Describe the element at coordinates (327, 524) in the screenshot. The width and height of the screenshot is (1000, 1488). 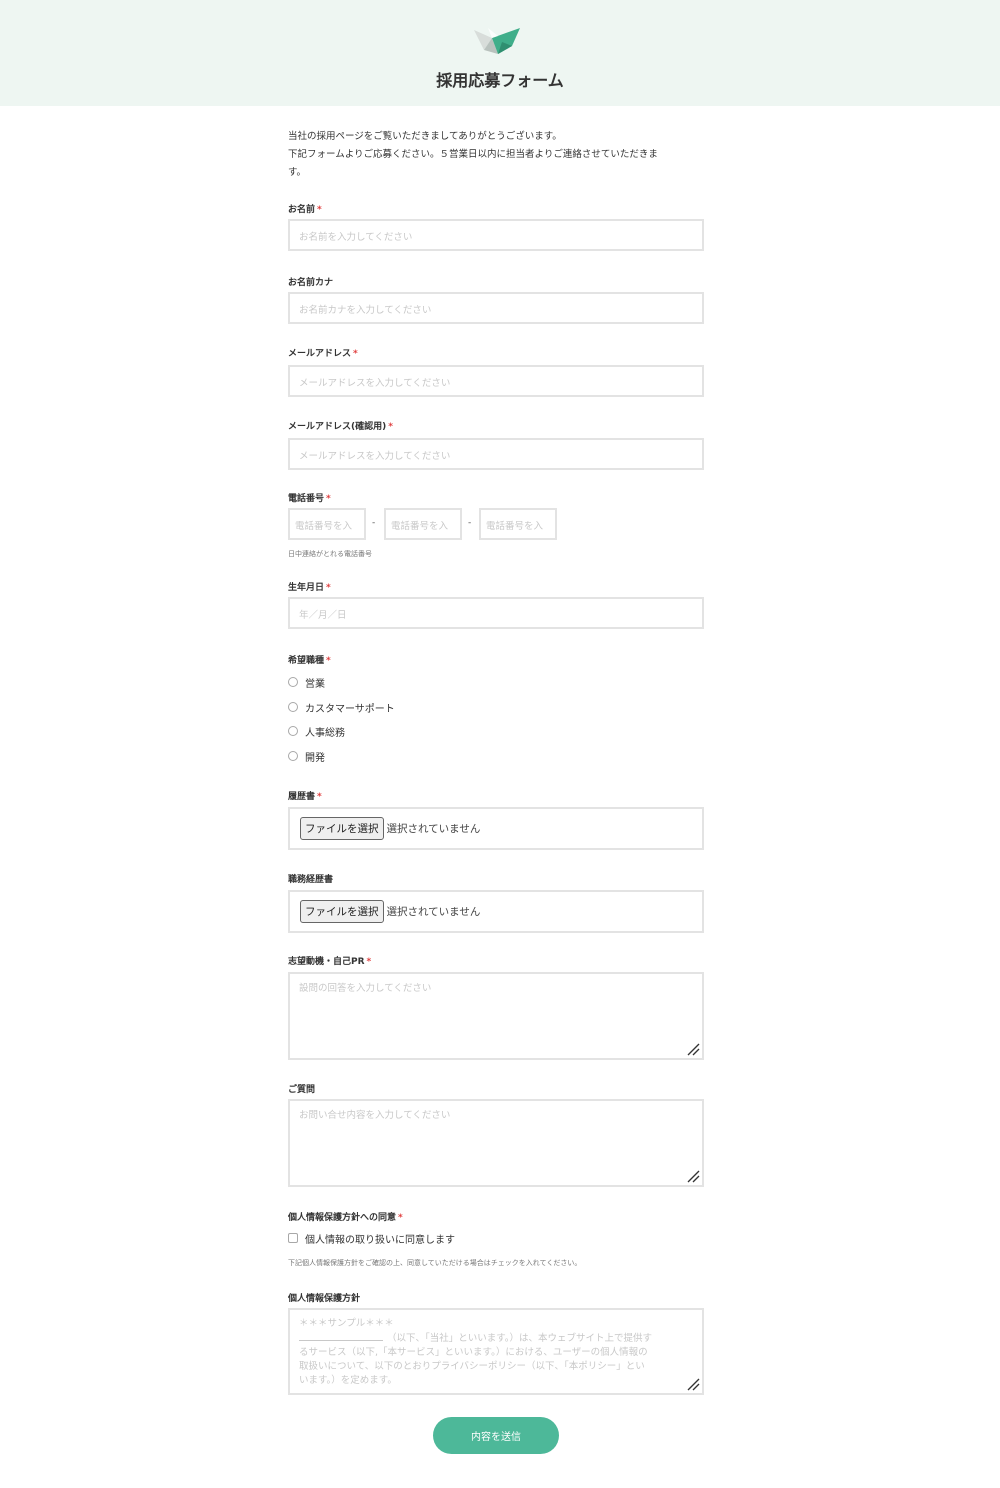
I see `phone-input-1: 電話番号を入` at that location.